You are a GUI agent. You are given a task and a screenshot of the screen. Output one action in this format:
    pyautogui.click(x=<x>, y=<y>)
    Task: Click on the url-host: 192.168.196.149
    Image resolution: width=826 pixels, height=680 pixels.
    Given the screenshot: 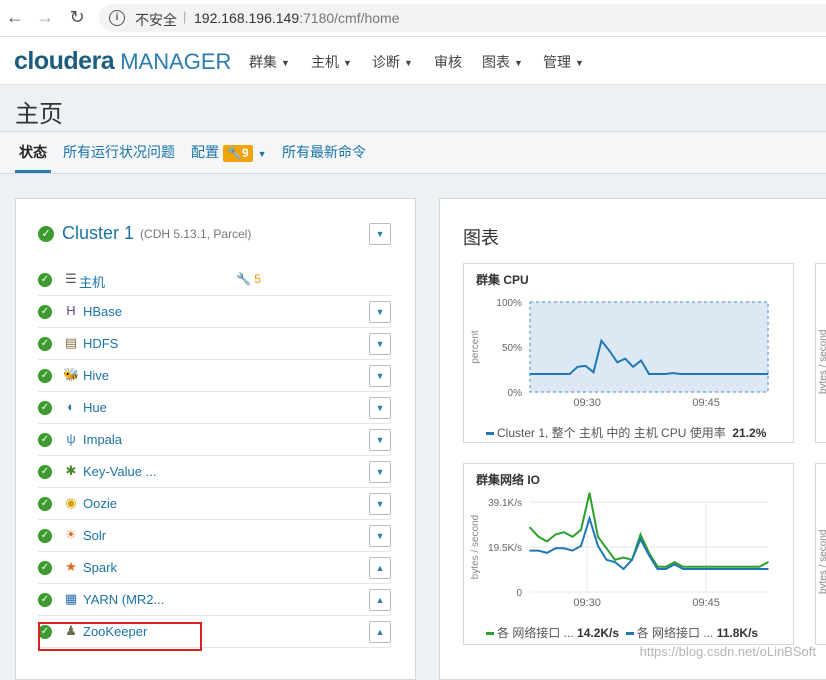 What is the action you would take?
    pyautogui.click(x=247, y=18)
    